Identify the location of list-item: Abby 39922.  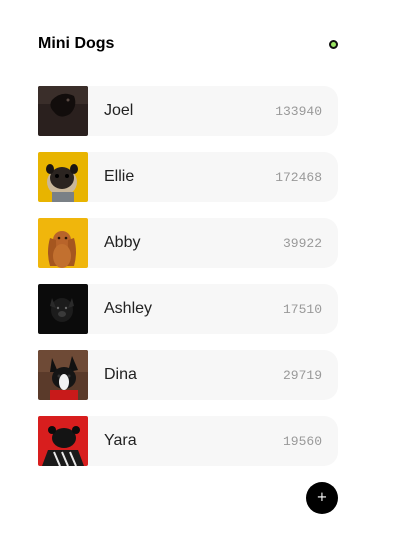
(188, 243).